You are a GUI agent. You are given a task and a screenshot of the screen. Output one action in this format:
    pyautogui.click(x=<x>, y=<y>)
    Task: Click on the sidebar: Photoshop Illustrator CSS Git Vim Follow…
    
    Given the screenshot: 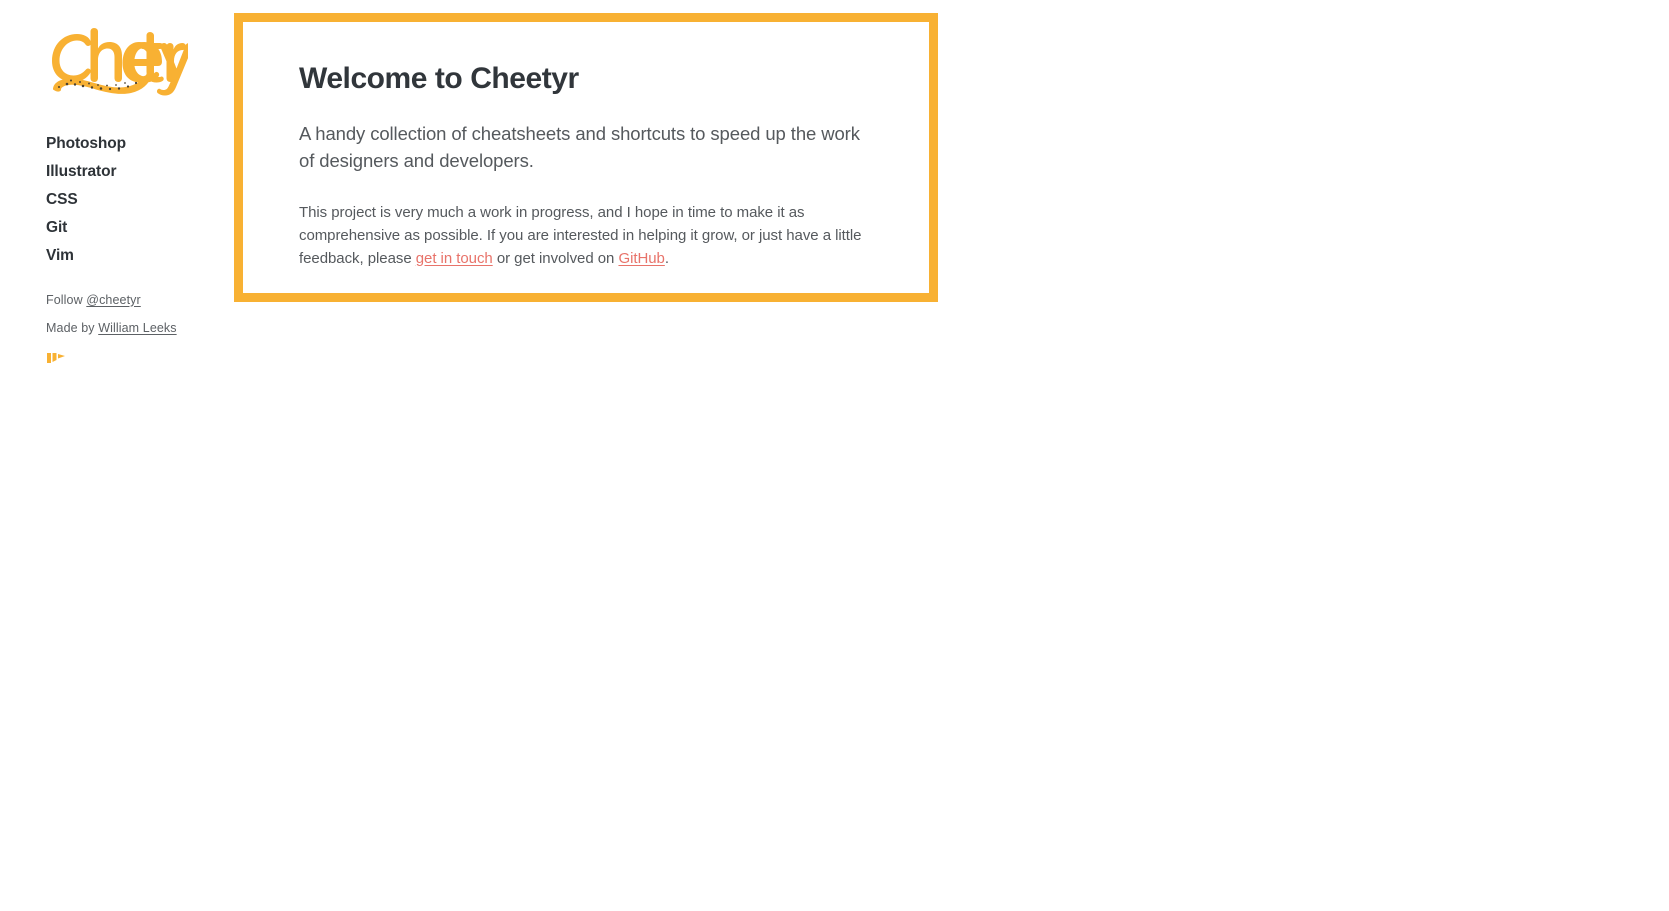 What is the action you would take?
    pyautogui.click(x=136, y=194)
    